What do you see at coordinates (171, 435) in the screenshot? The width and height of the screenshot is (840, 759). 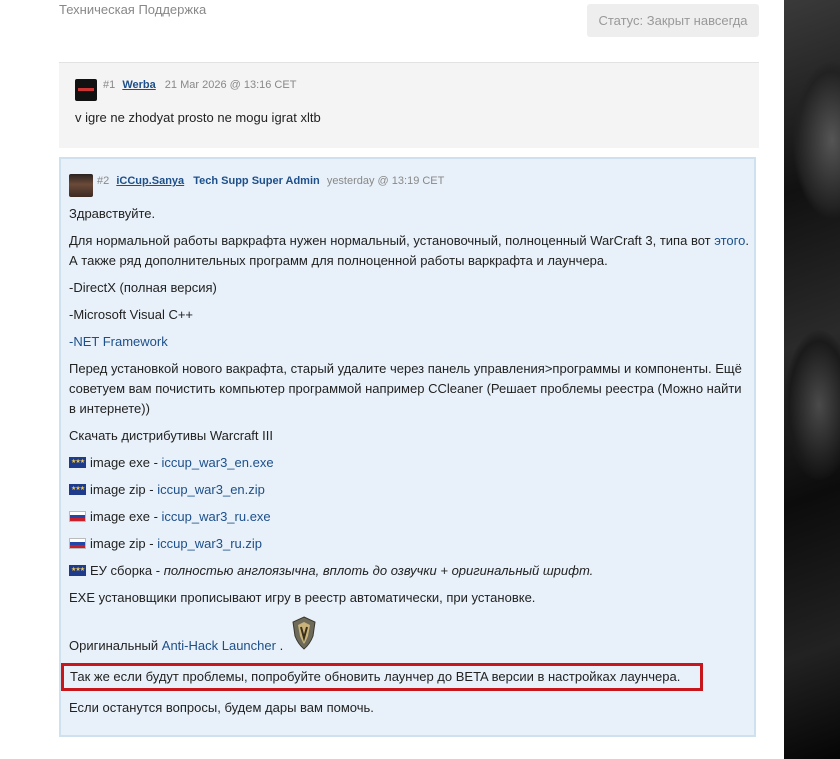 I see `downloads-title: Скачать дистрибутивы Warcraft III` at bounding box center [171, 435].